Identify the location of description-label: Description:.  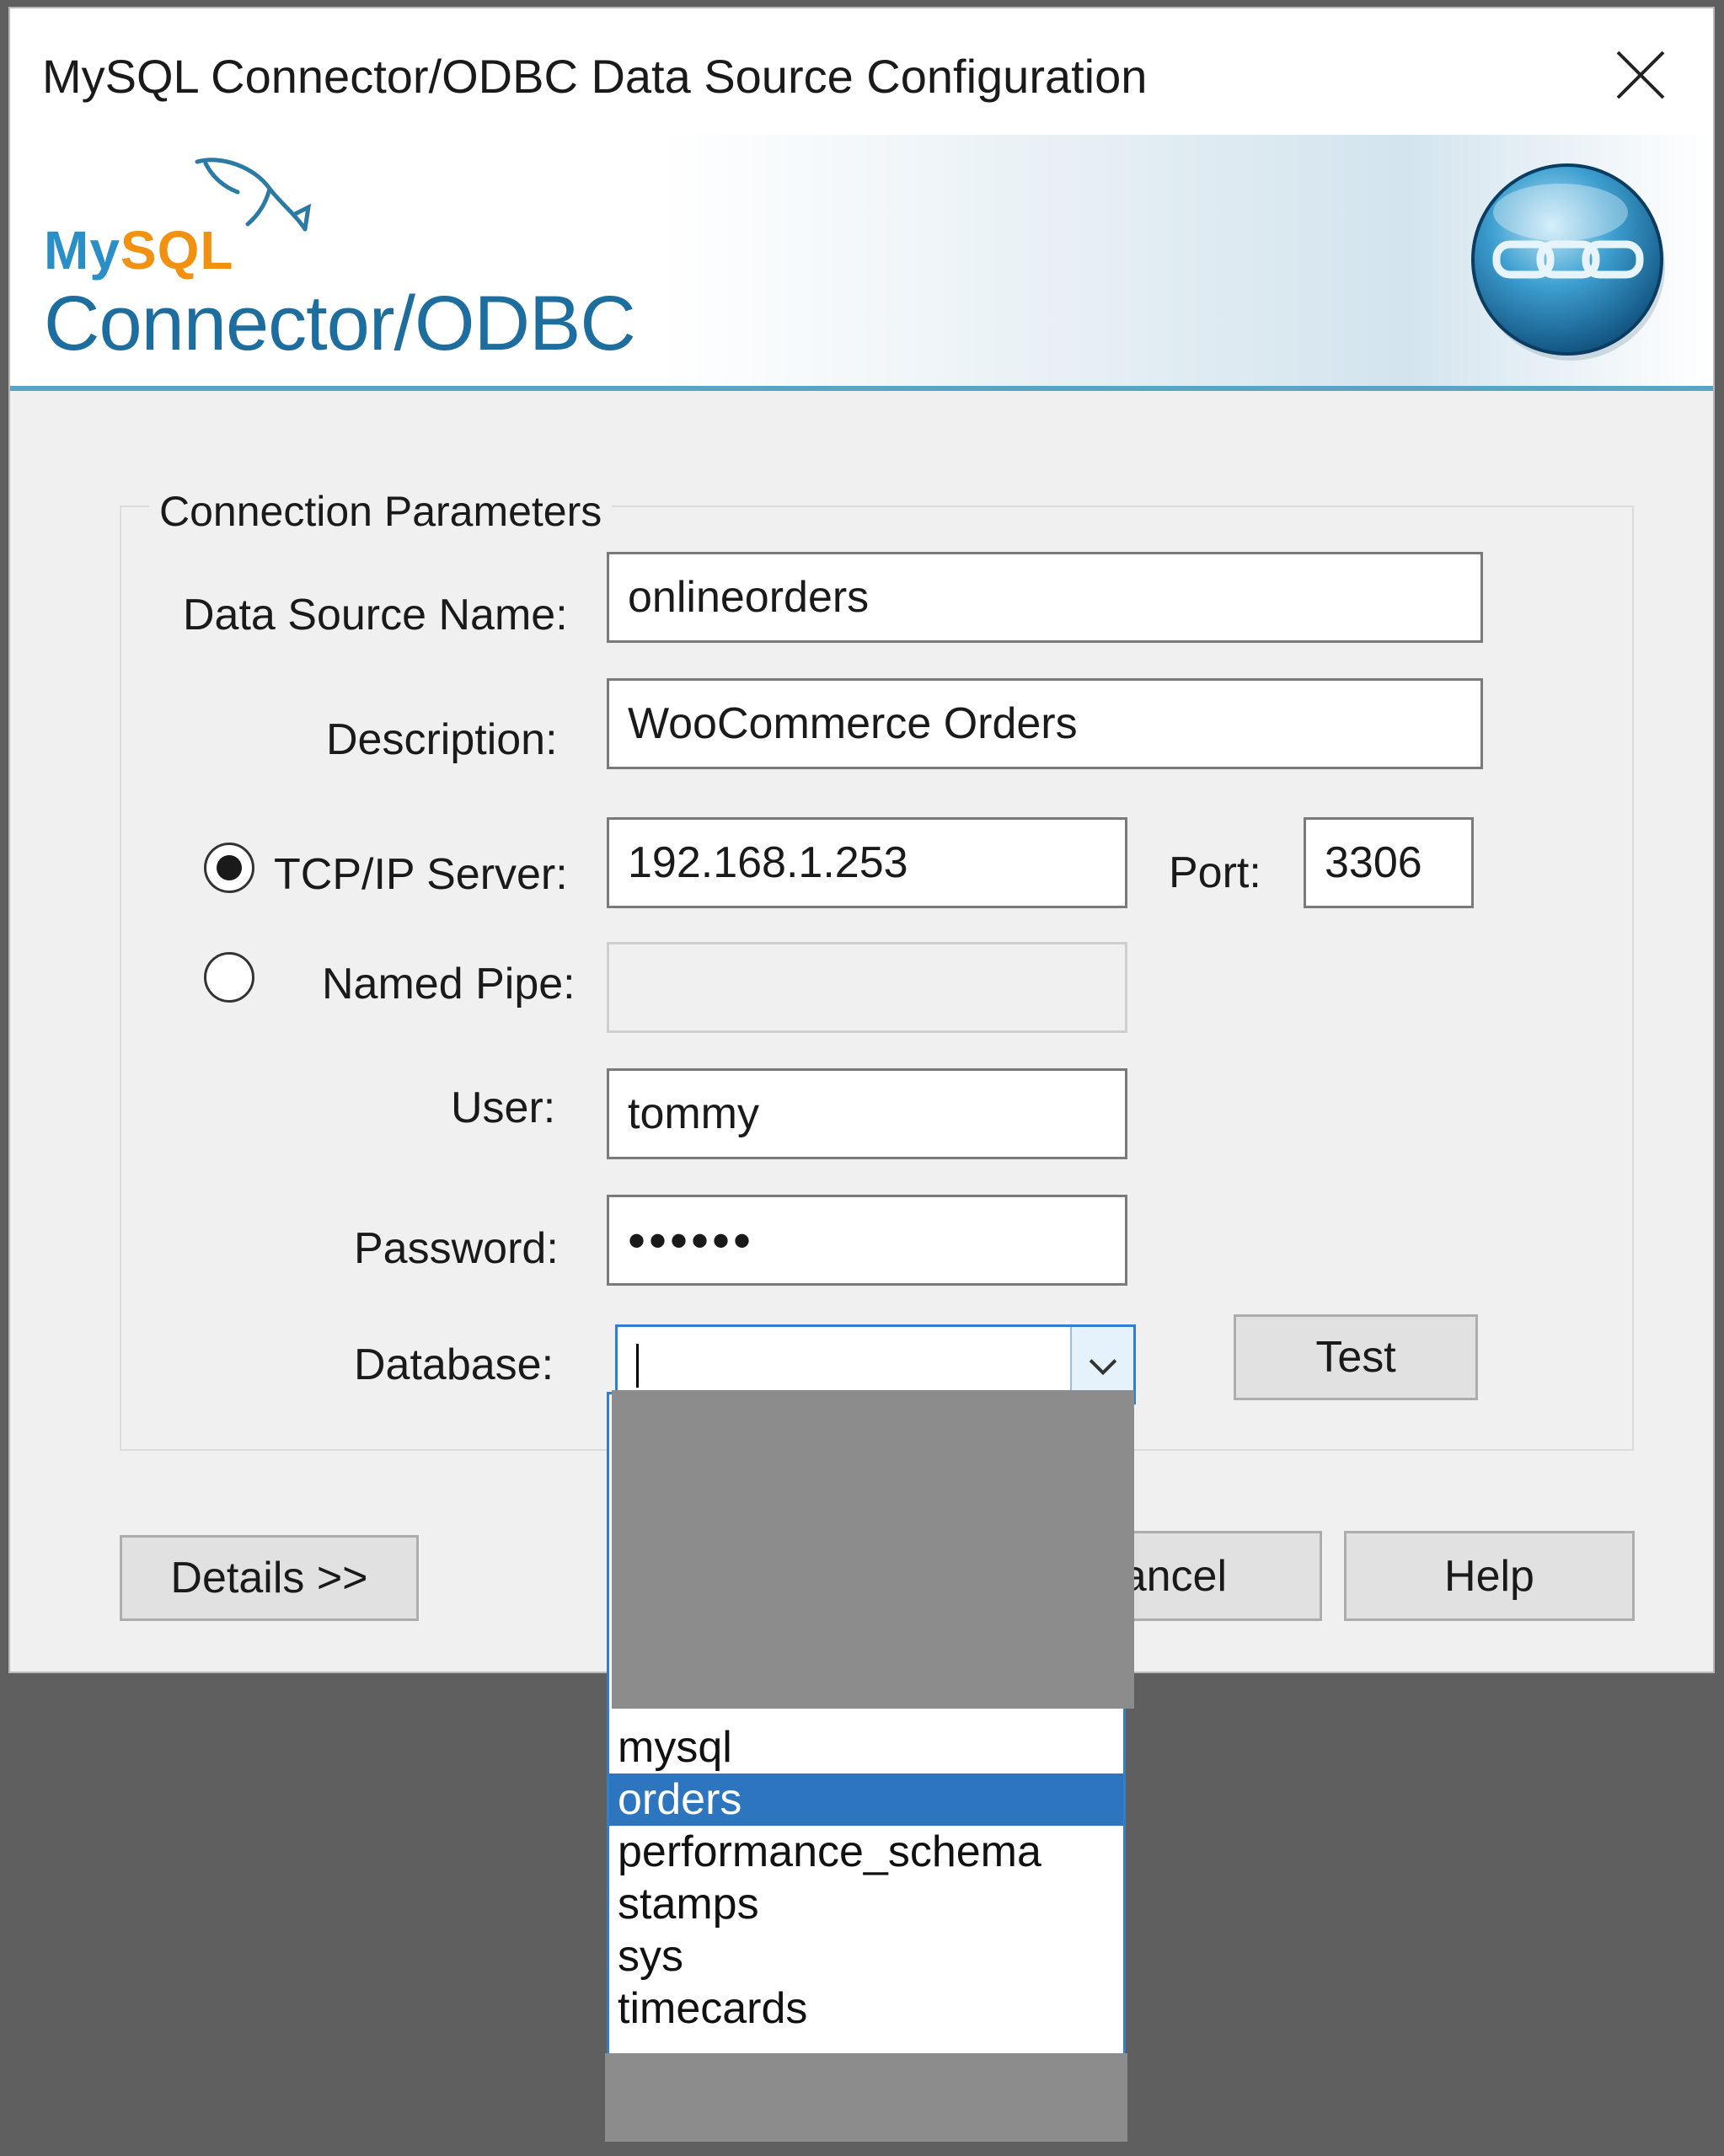
(442, 739).